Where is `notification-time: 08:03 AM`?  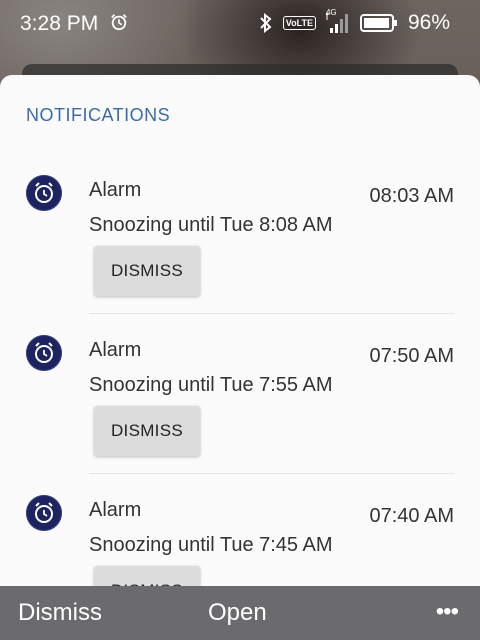
notification-time: 08:03 AM is located at coordinates (411, 196).